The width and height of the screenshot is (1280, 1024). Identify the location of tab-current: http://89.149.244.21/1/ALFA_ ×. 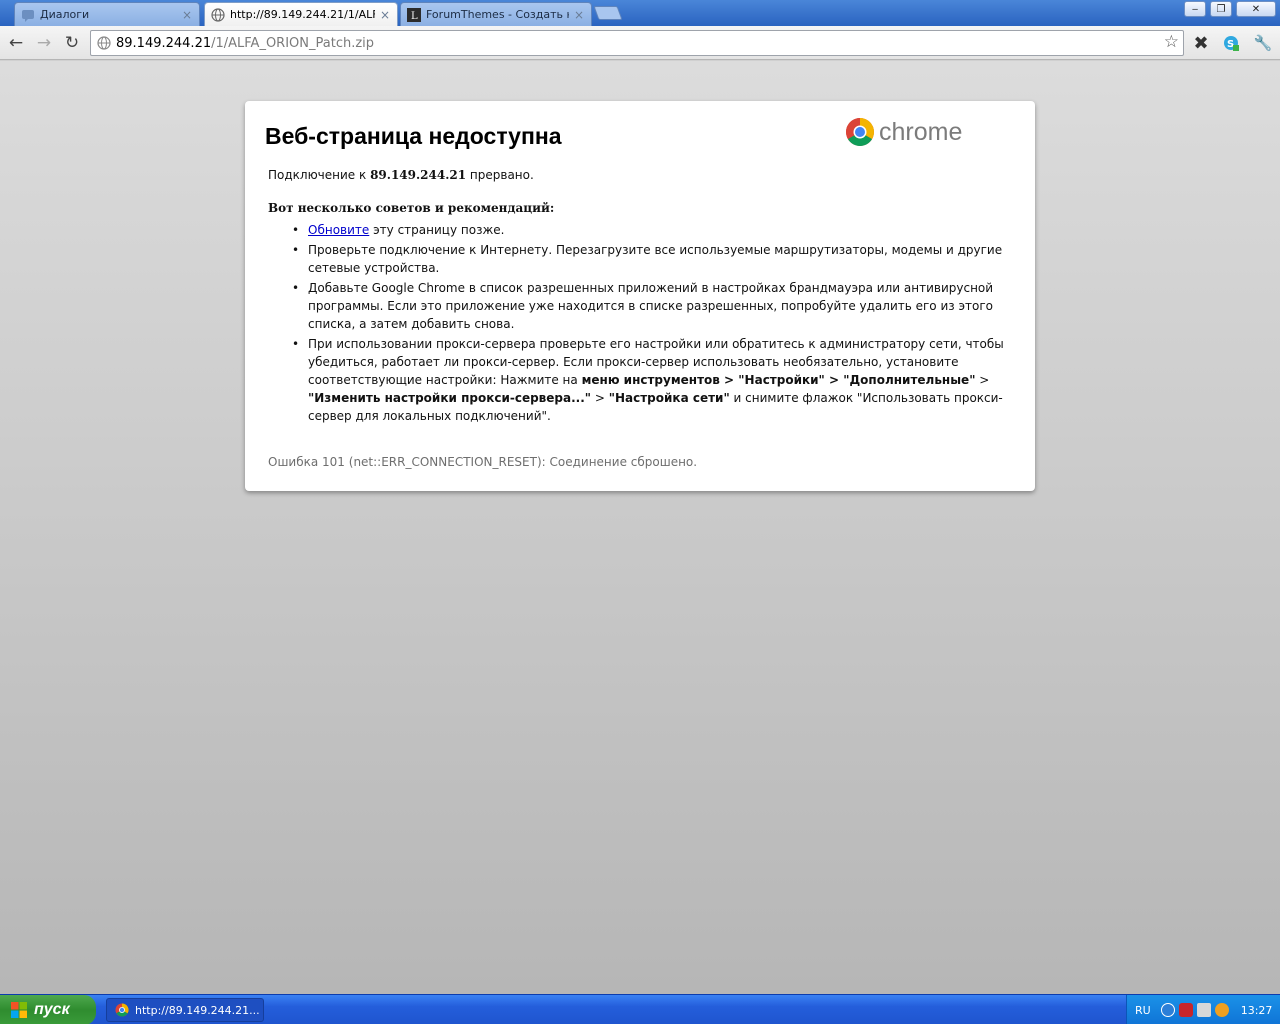
(301, 14).